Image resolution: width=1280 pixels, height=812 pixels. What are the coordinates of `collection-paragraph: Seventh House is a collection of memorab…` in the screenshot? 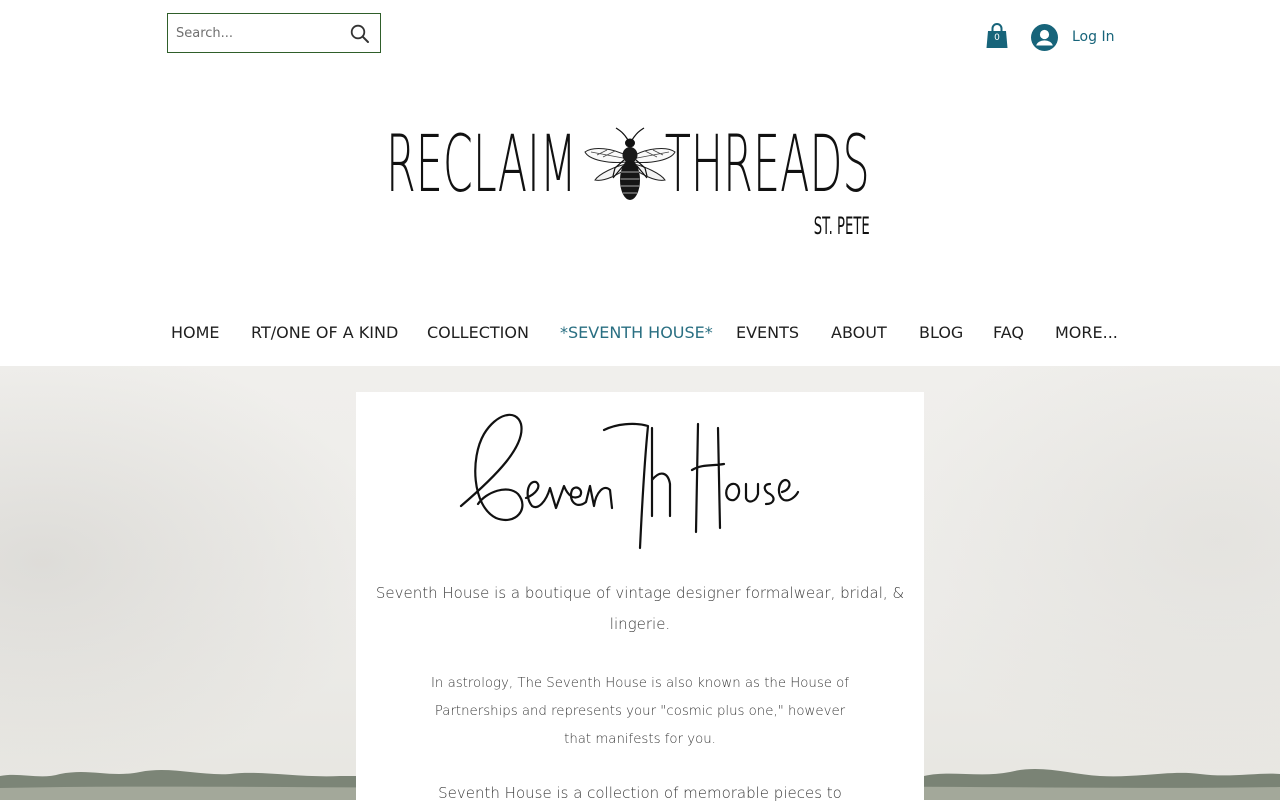 It's located at (640, 793).